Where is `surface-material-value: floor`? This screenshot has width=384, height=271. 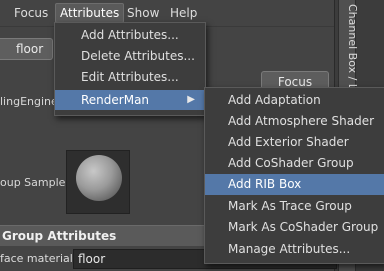
surface-material-value: floor is located at coordinates (92, 259).